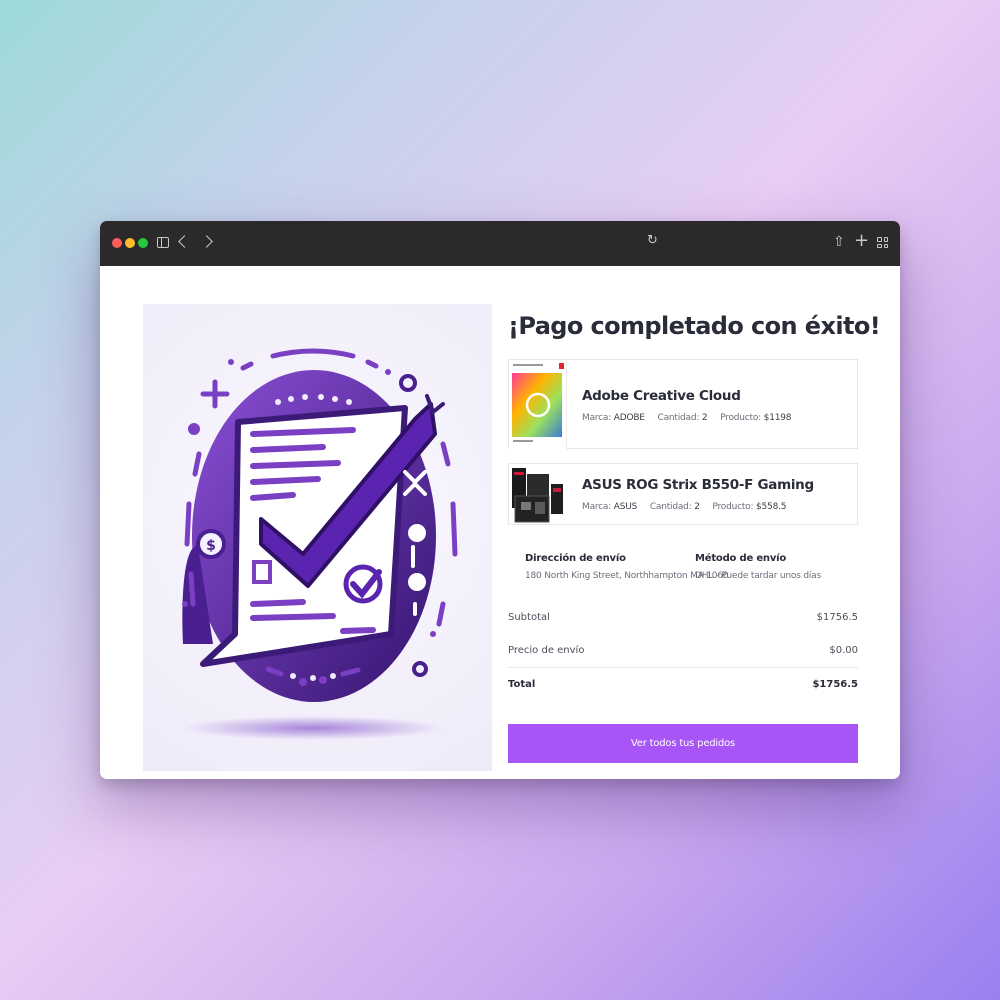 This screenshot has height=1000, width=1000. I want to click on product-image-asus, so click(538, 494).